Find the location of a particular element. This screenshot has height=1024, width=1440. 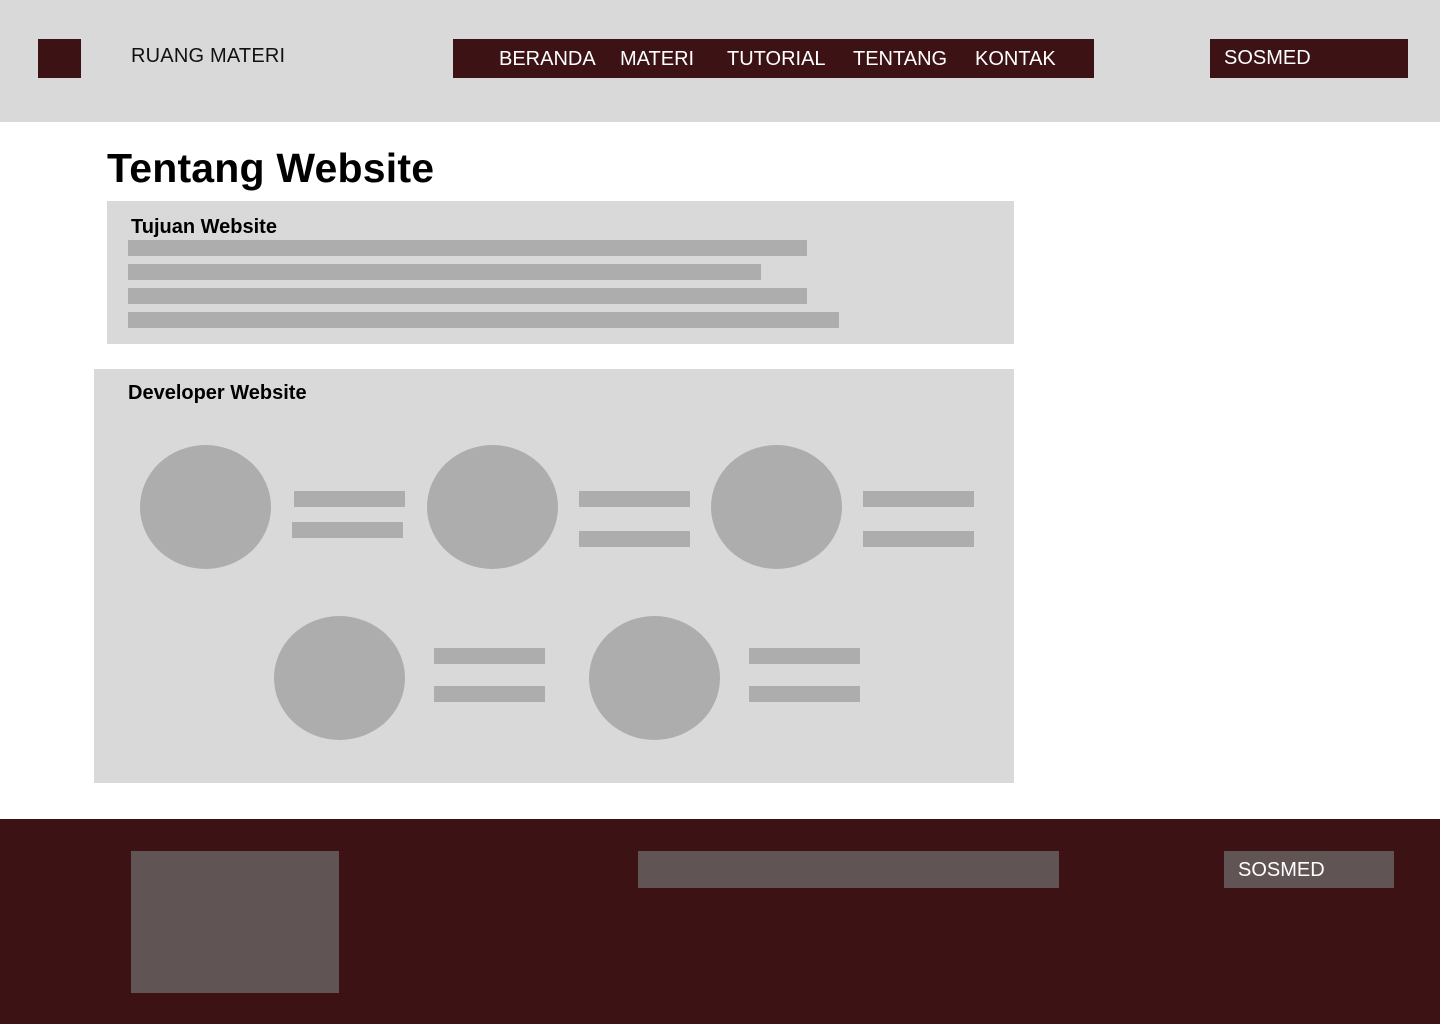

footer-info-placeholder is located at coordinates (848, 869).